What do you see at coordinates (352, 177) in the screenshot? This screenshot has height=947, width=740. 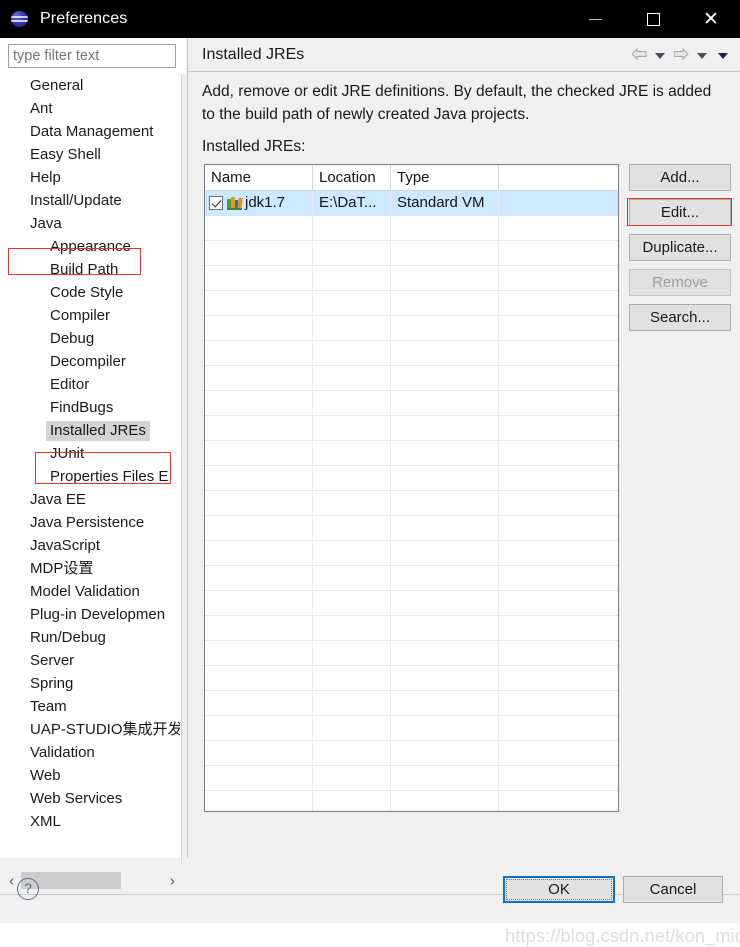 I see `column-header-location: Location` at bounding box center [352, 177].